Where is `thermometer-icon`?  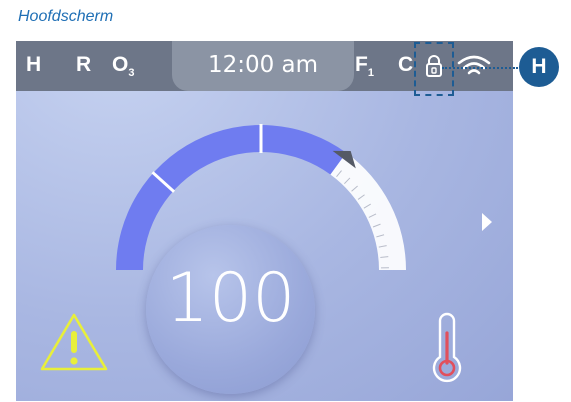 thermometer-icon is located at coordinates (447, 348).